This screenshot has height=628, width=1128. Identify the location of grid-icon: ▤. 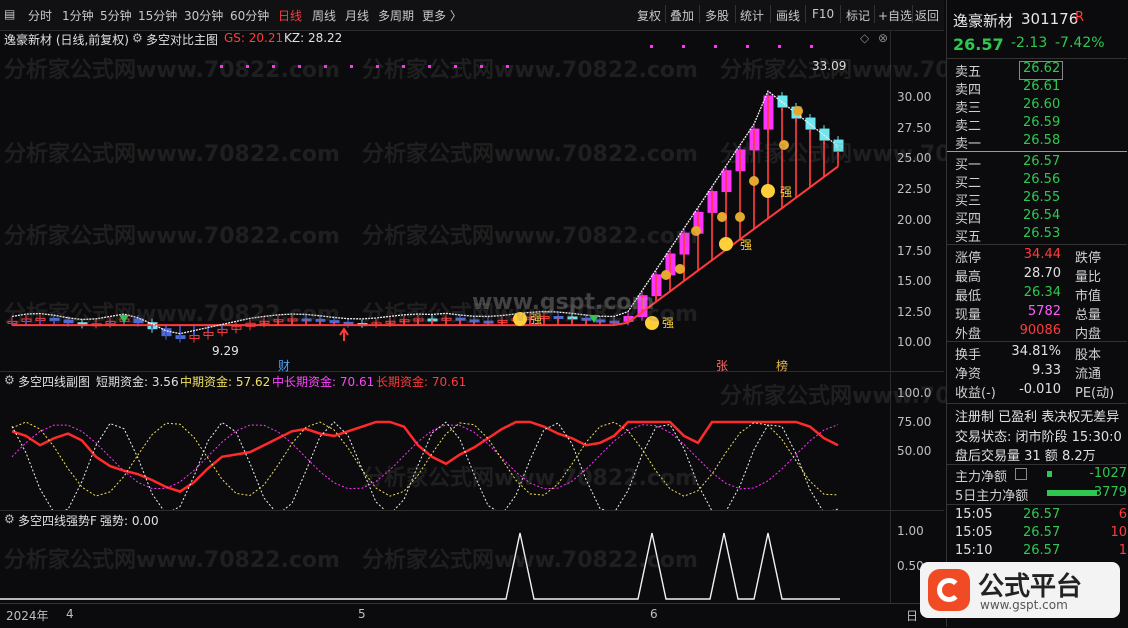
(9, 14).